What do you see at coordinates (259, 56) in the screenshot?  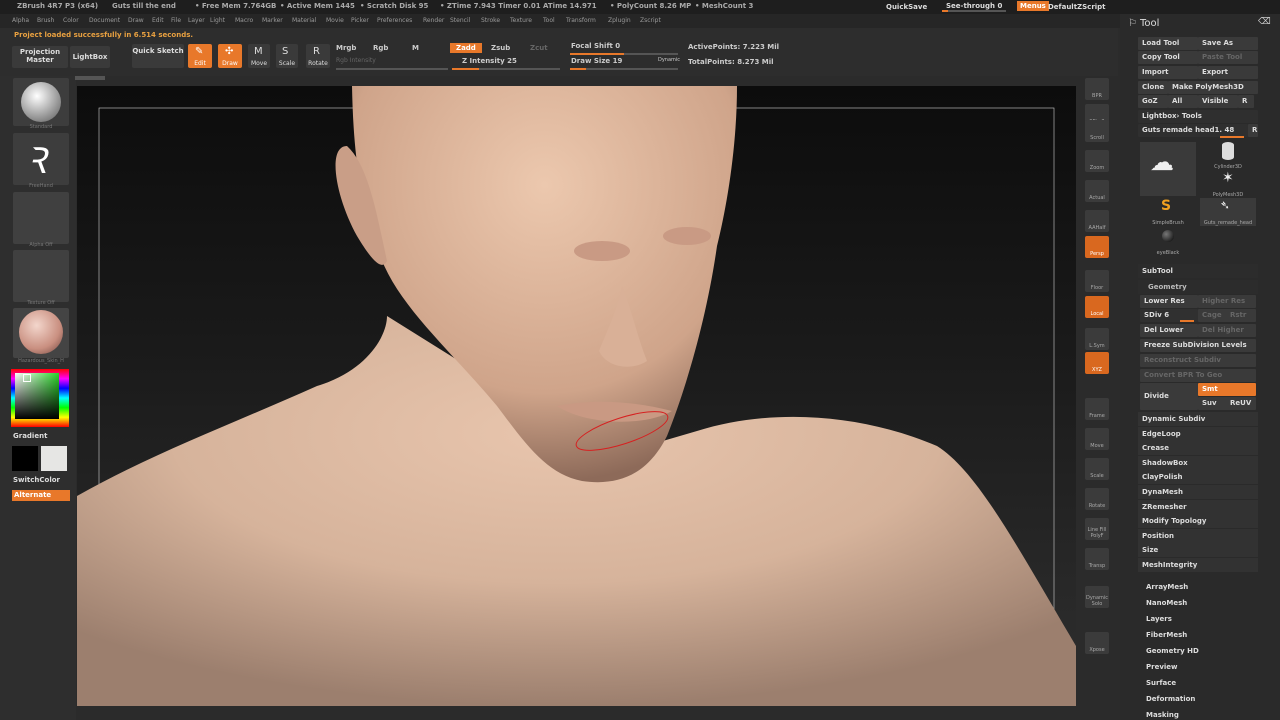 I see `move-button: M Move` at bounding box center [259, 56].